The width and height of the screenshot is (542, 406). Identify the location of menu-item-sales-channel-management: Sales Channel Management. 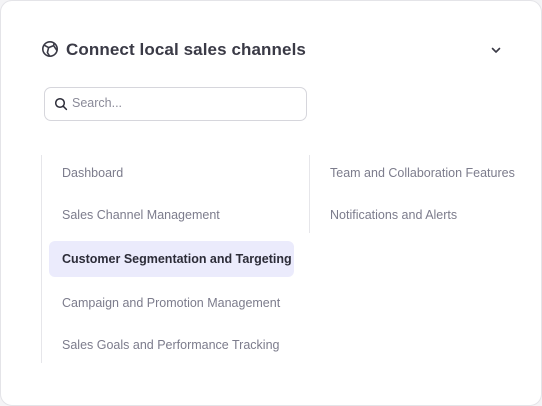
(171, 215).